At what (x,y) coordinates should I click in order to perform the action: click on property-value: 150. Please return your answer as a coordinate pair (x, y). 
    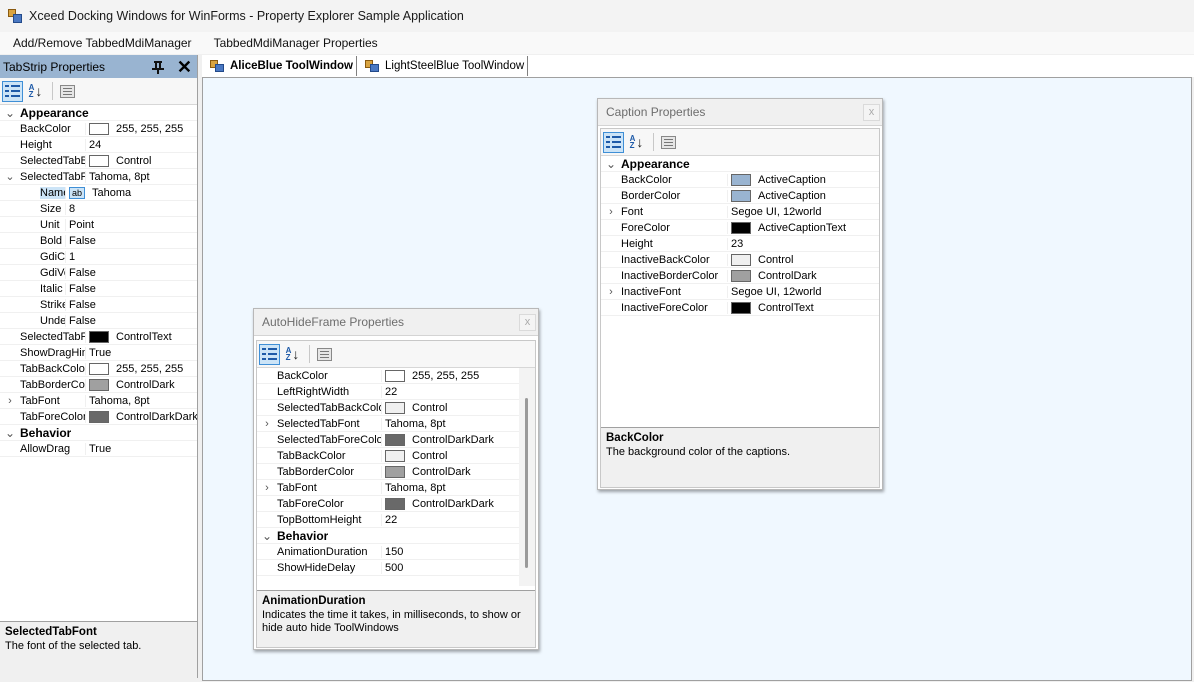
    Looking at the image, I should click on (451, 551).